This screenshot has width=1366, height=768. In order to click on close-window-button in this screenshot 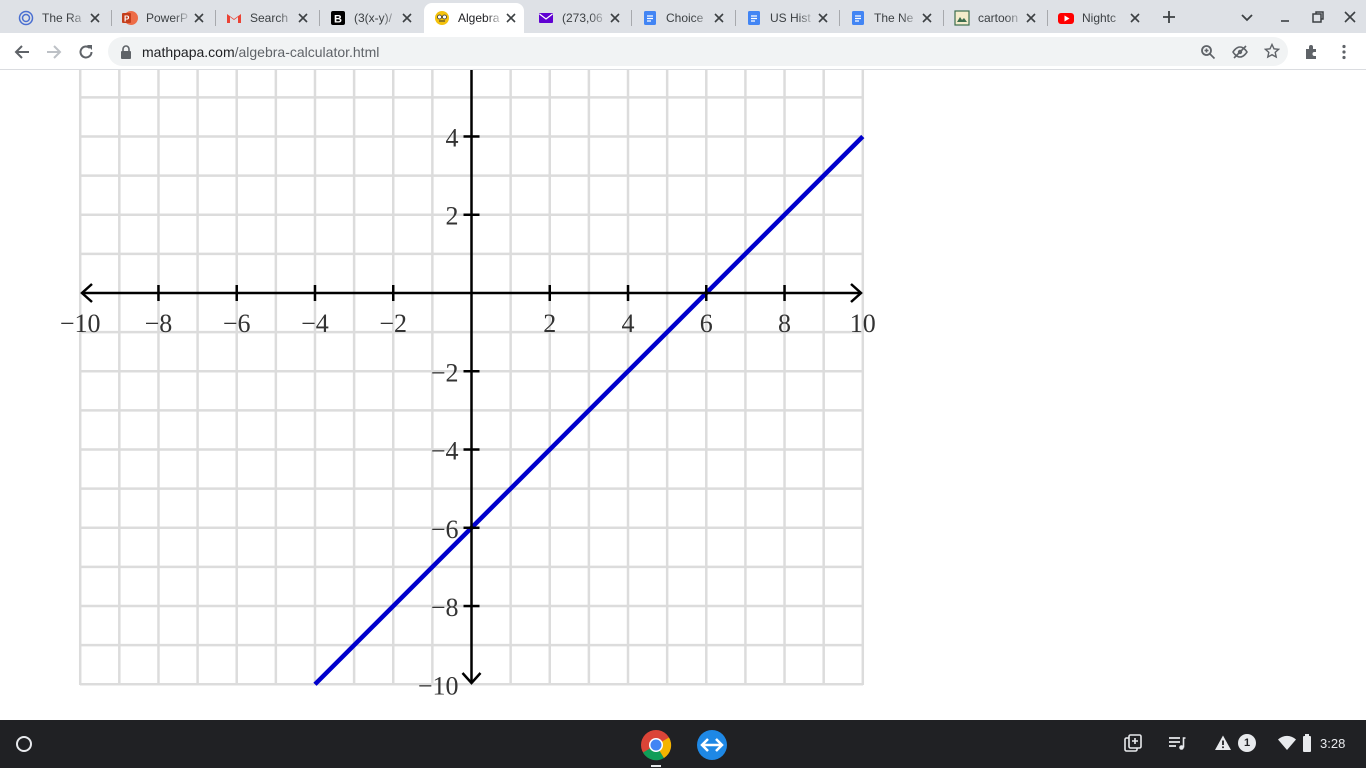, I will do `click(1350, 17)`.